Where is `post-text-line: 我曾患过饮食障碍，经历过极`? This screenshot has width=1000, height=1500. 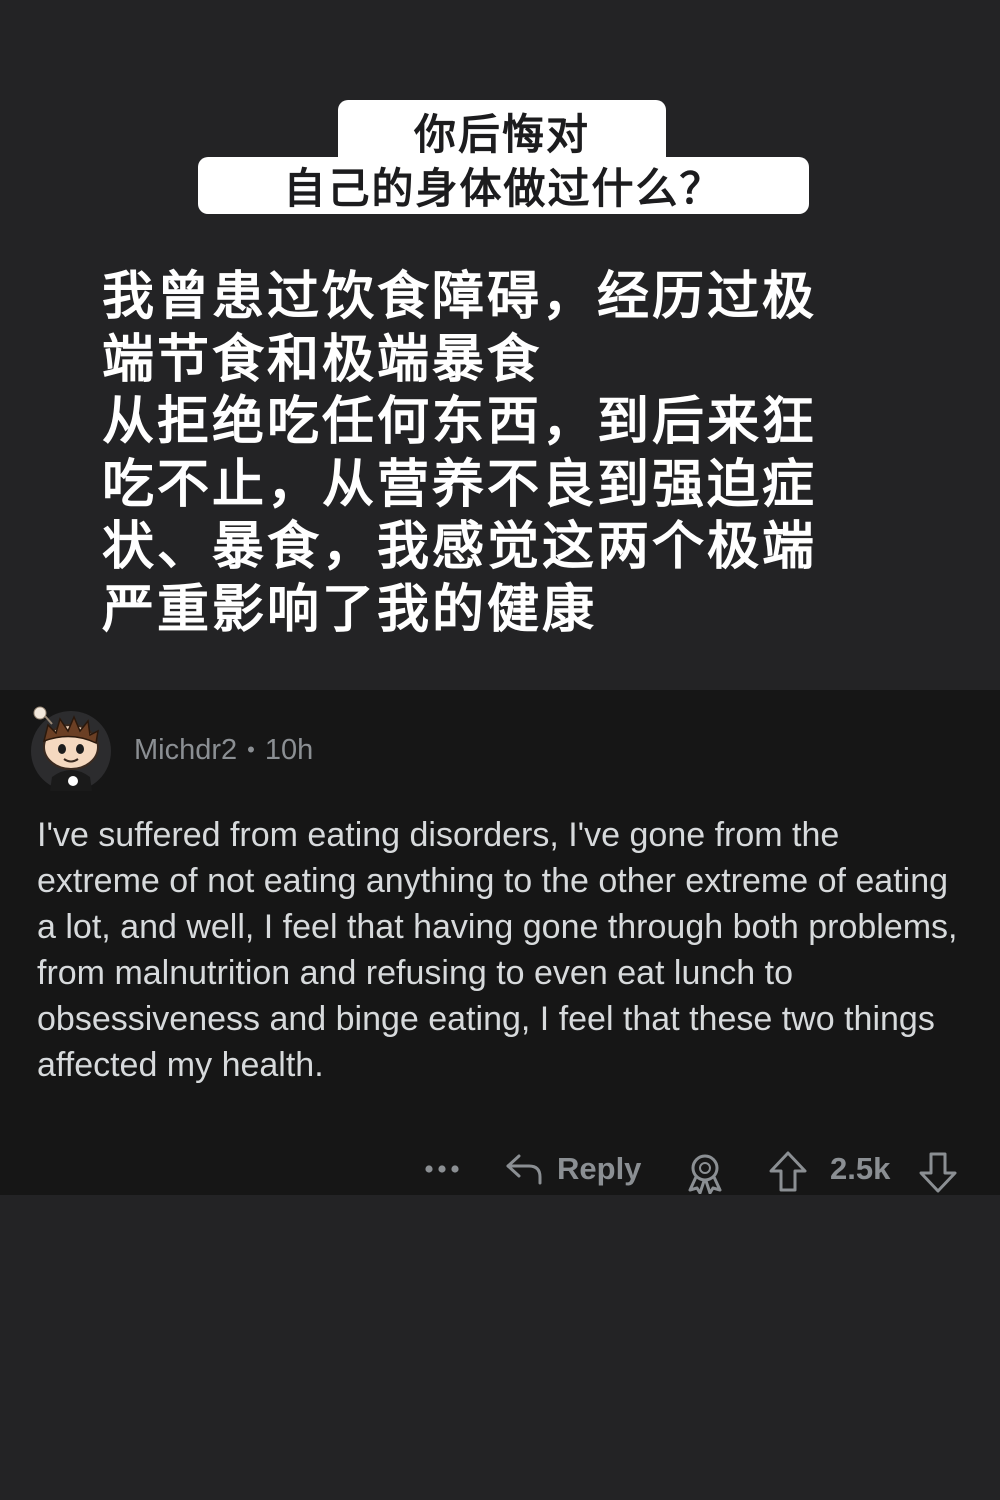 post-text-line: 我曾患过饮食障碍，经历过极 is located at coordinates (460, 297).